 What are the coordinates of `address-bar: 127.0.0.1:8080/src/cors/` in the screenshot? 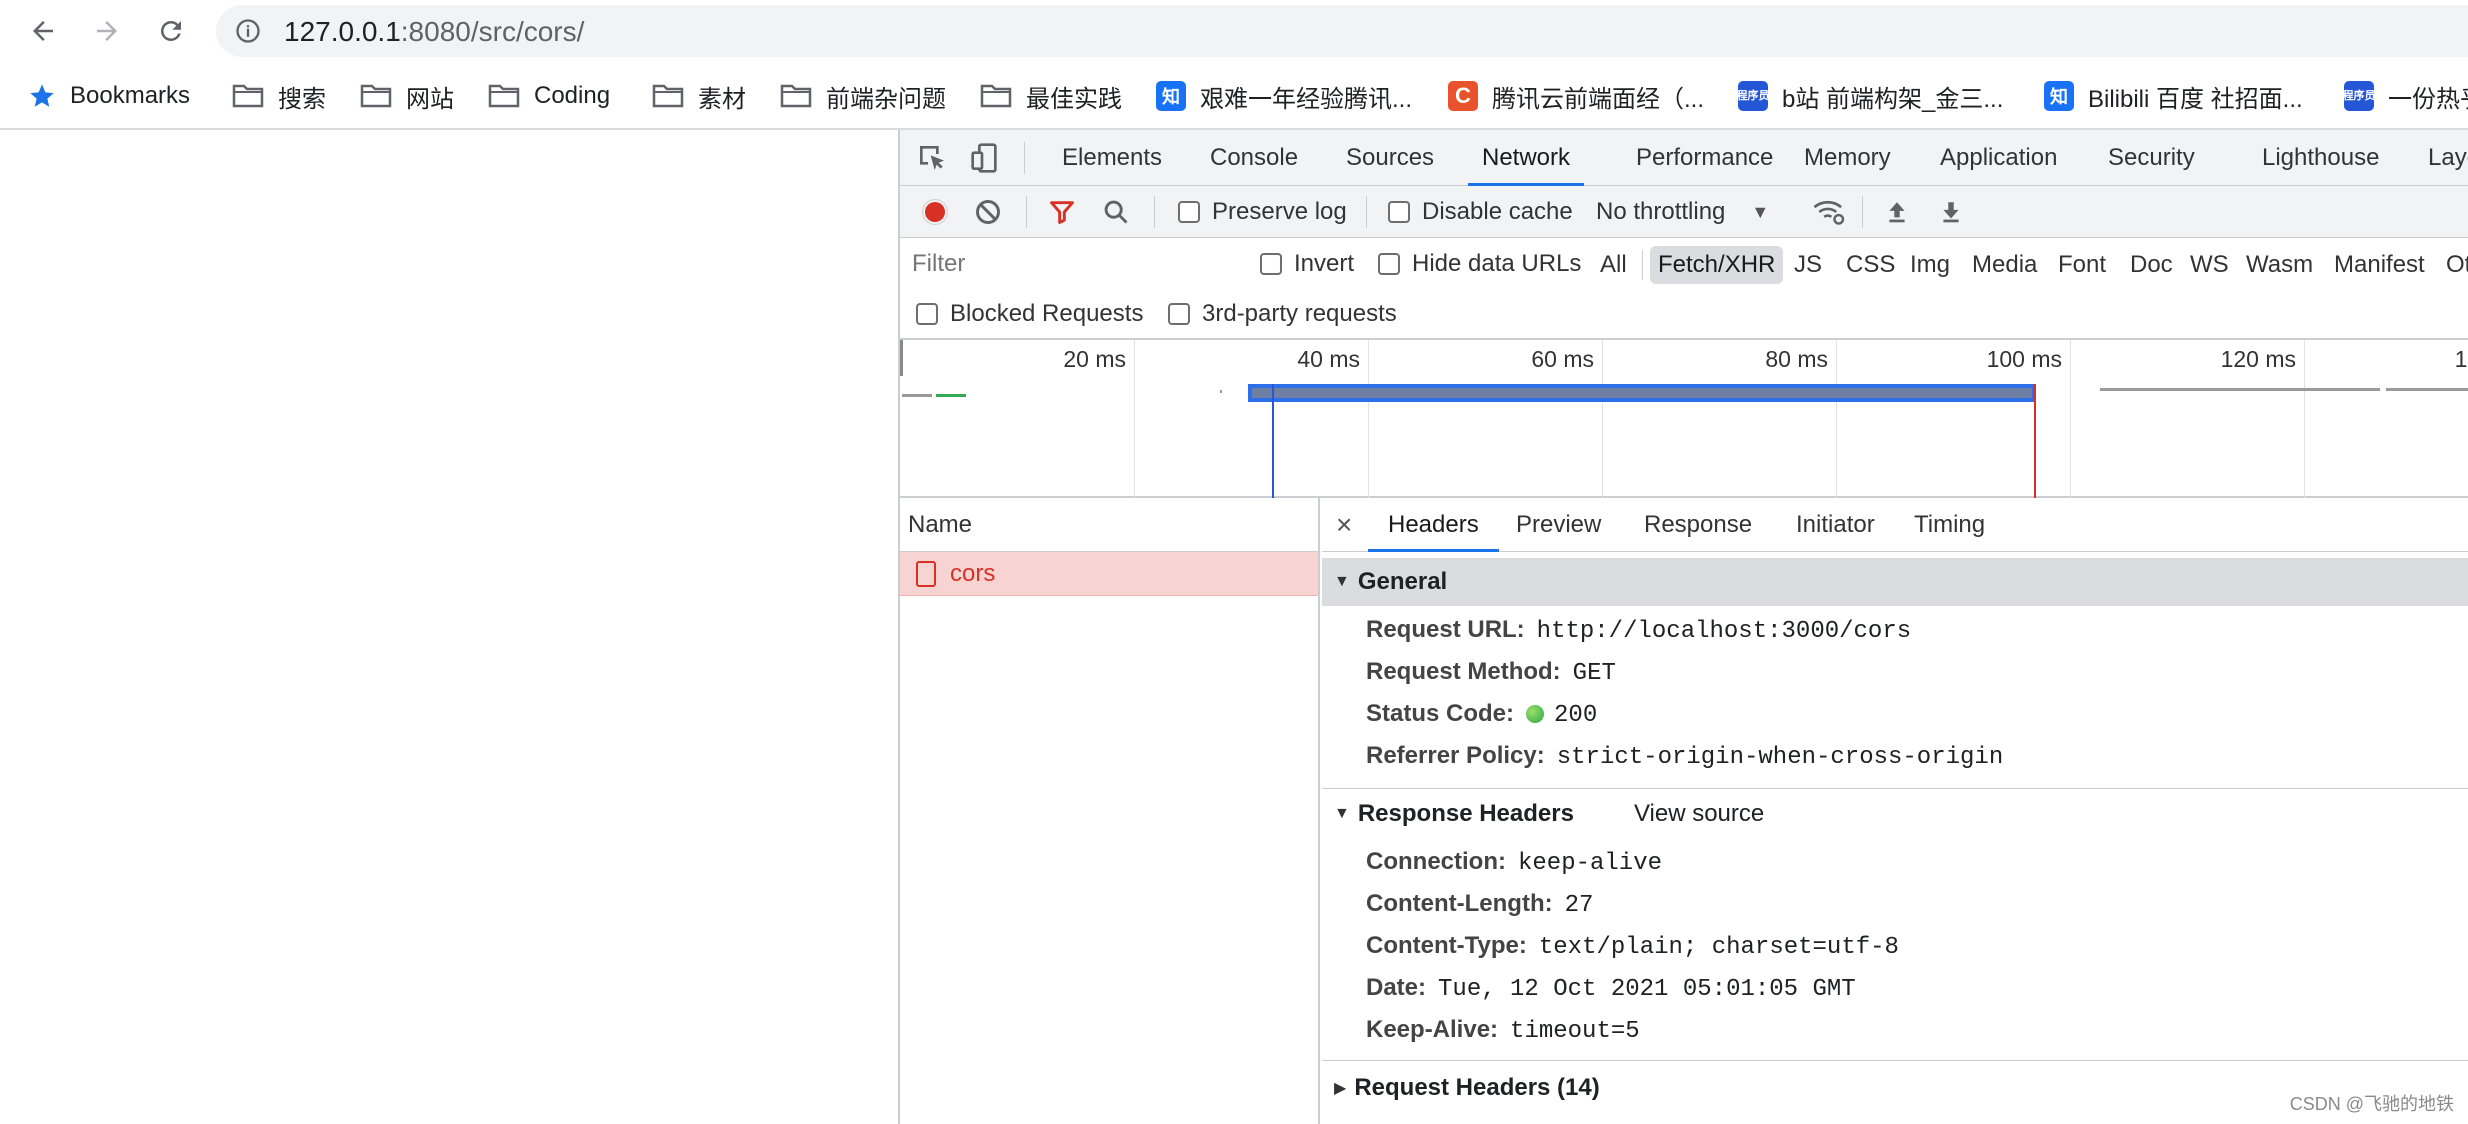 It's located at (1342, 31).